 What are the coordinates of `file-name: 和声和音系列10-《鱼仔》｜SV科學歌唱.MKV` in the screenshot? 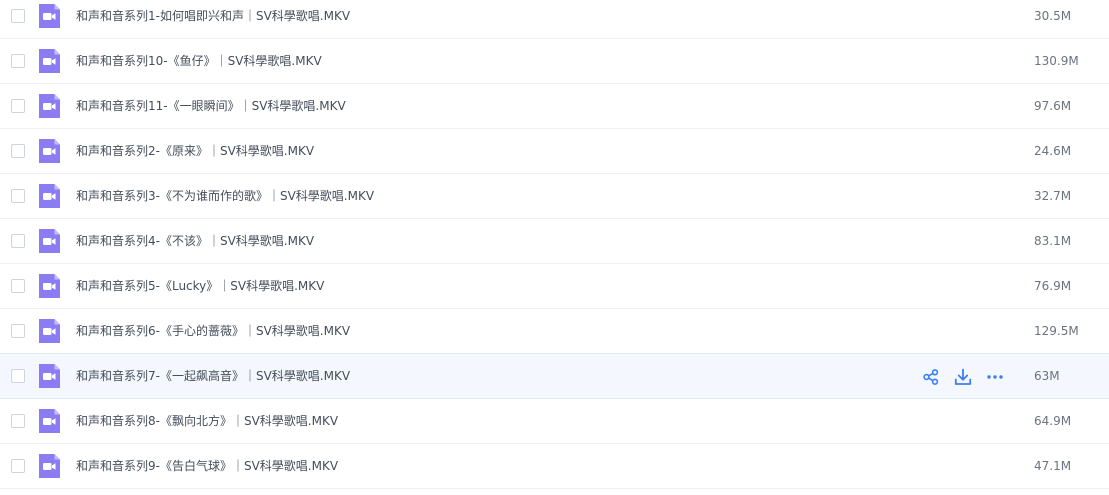 It's located at (199, 61).